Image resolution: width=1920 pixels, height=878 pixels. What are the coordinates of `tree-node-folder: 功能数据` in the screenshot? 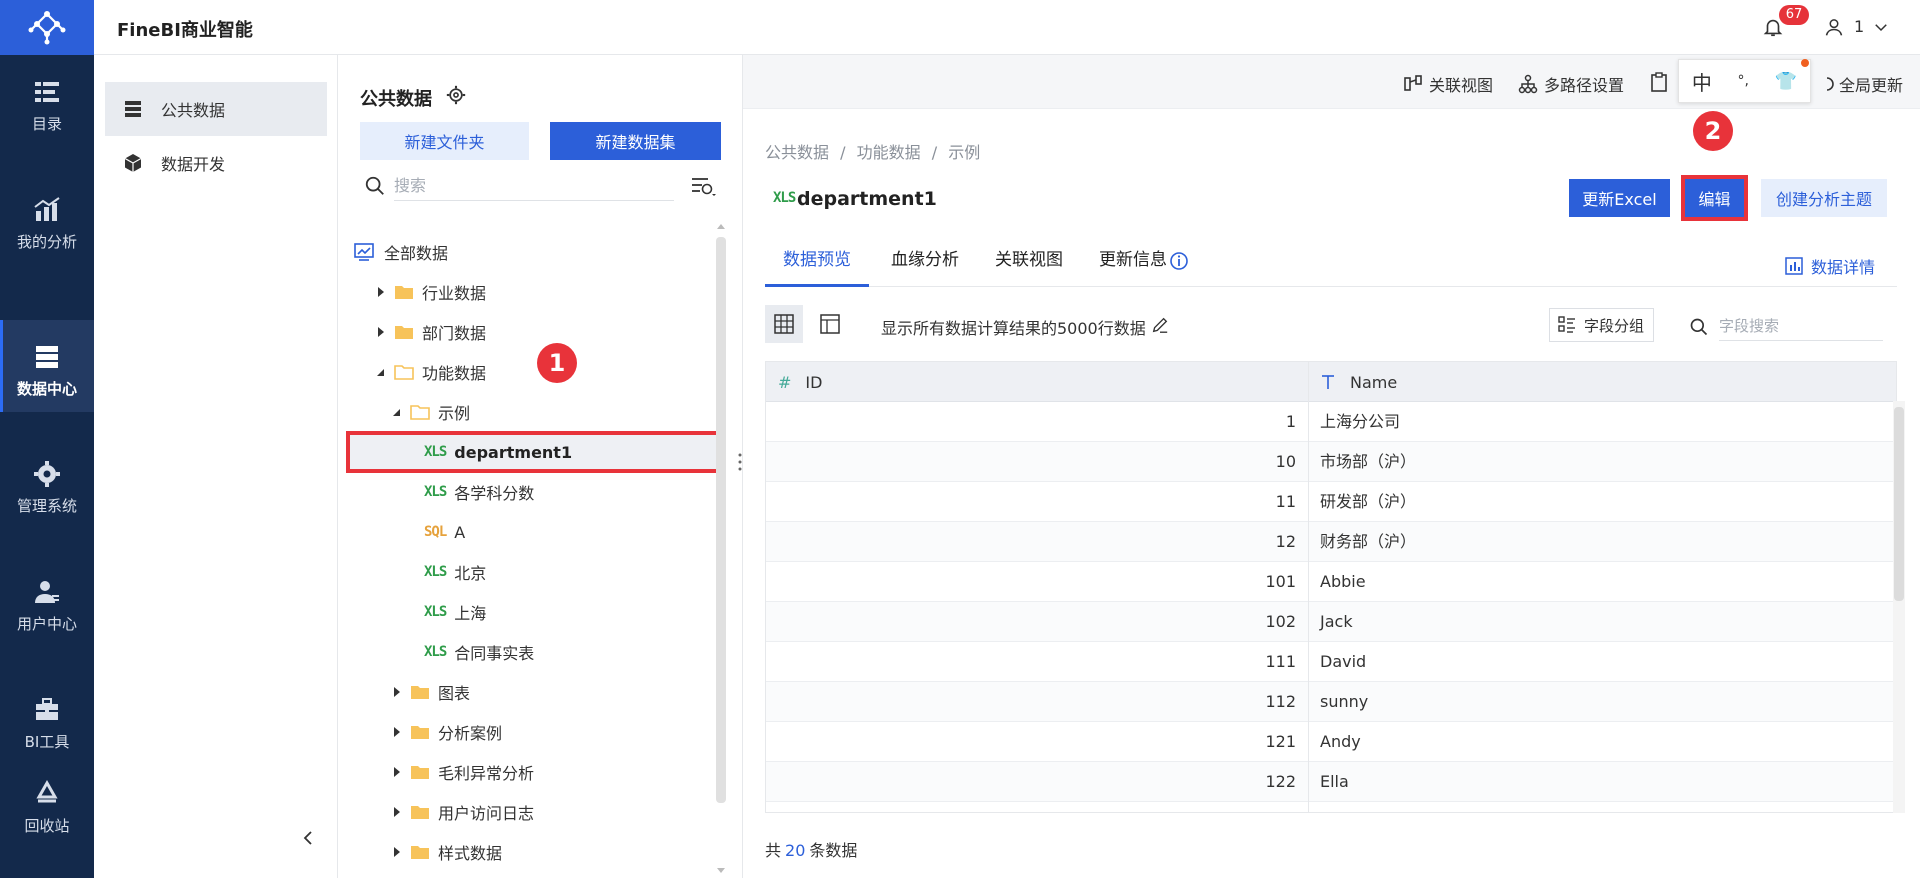 It's located at (535, 372).